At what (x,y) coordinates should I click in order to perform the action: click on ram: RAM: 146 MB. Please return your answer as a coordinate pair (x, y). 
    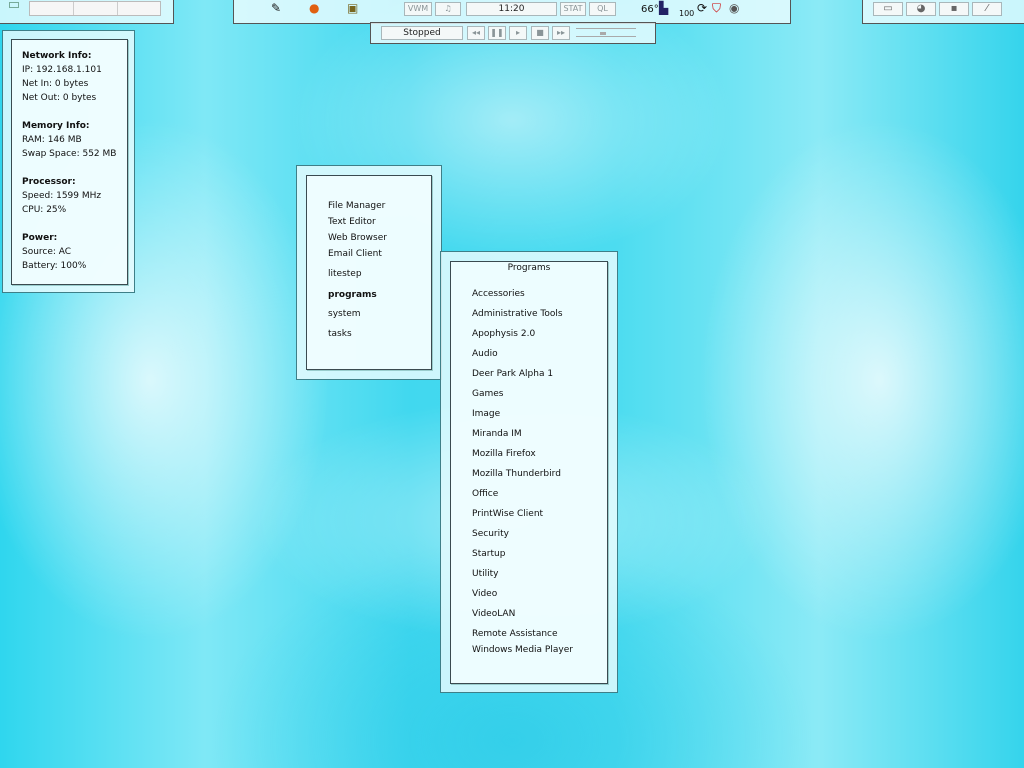
    Looking at the image, I should click on (52, 140).